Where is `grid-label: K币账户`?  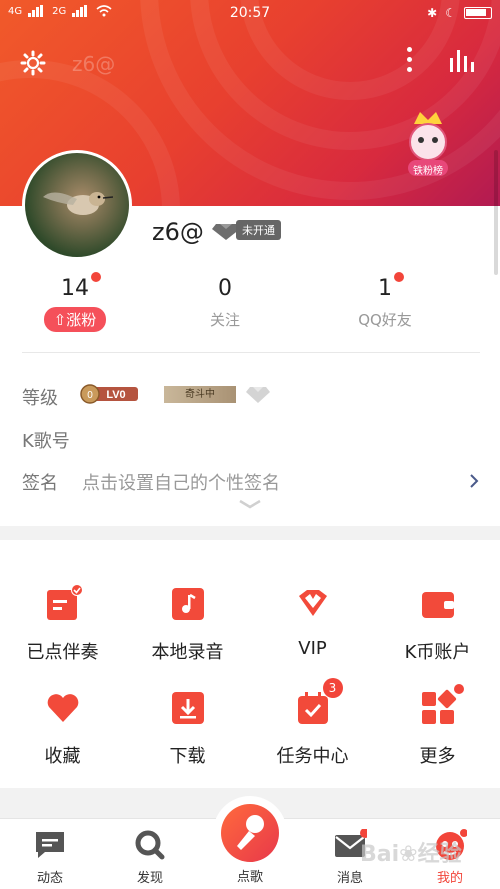
grid-label: K币账户 is located at coordinates (437, 652).